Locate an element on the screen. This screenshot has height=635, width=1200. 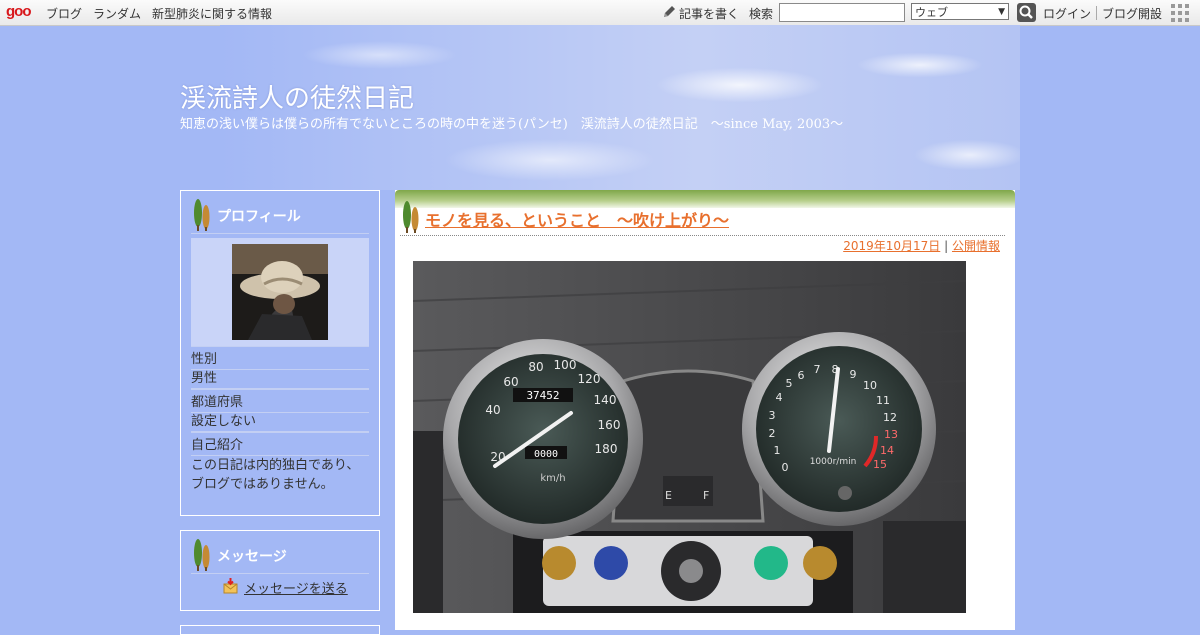
svg-text: 13 is located at coordinates (891, 434).